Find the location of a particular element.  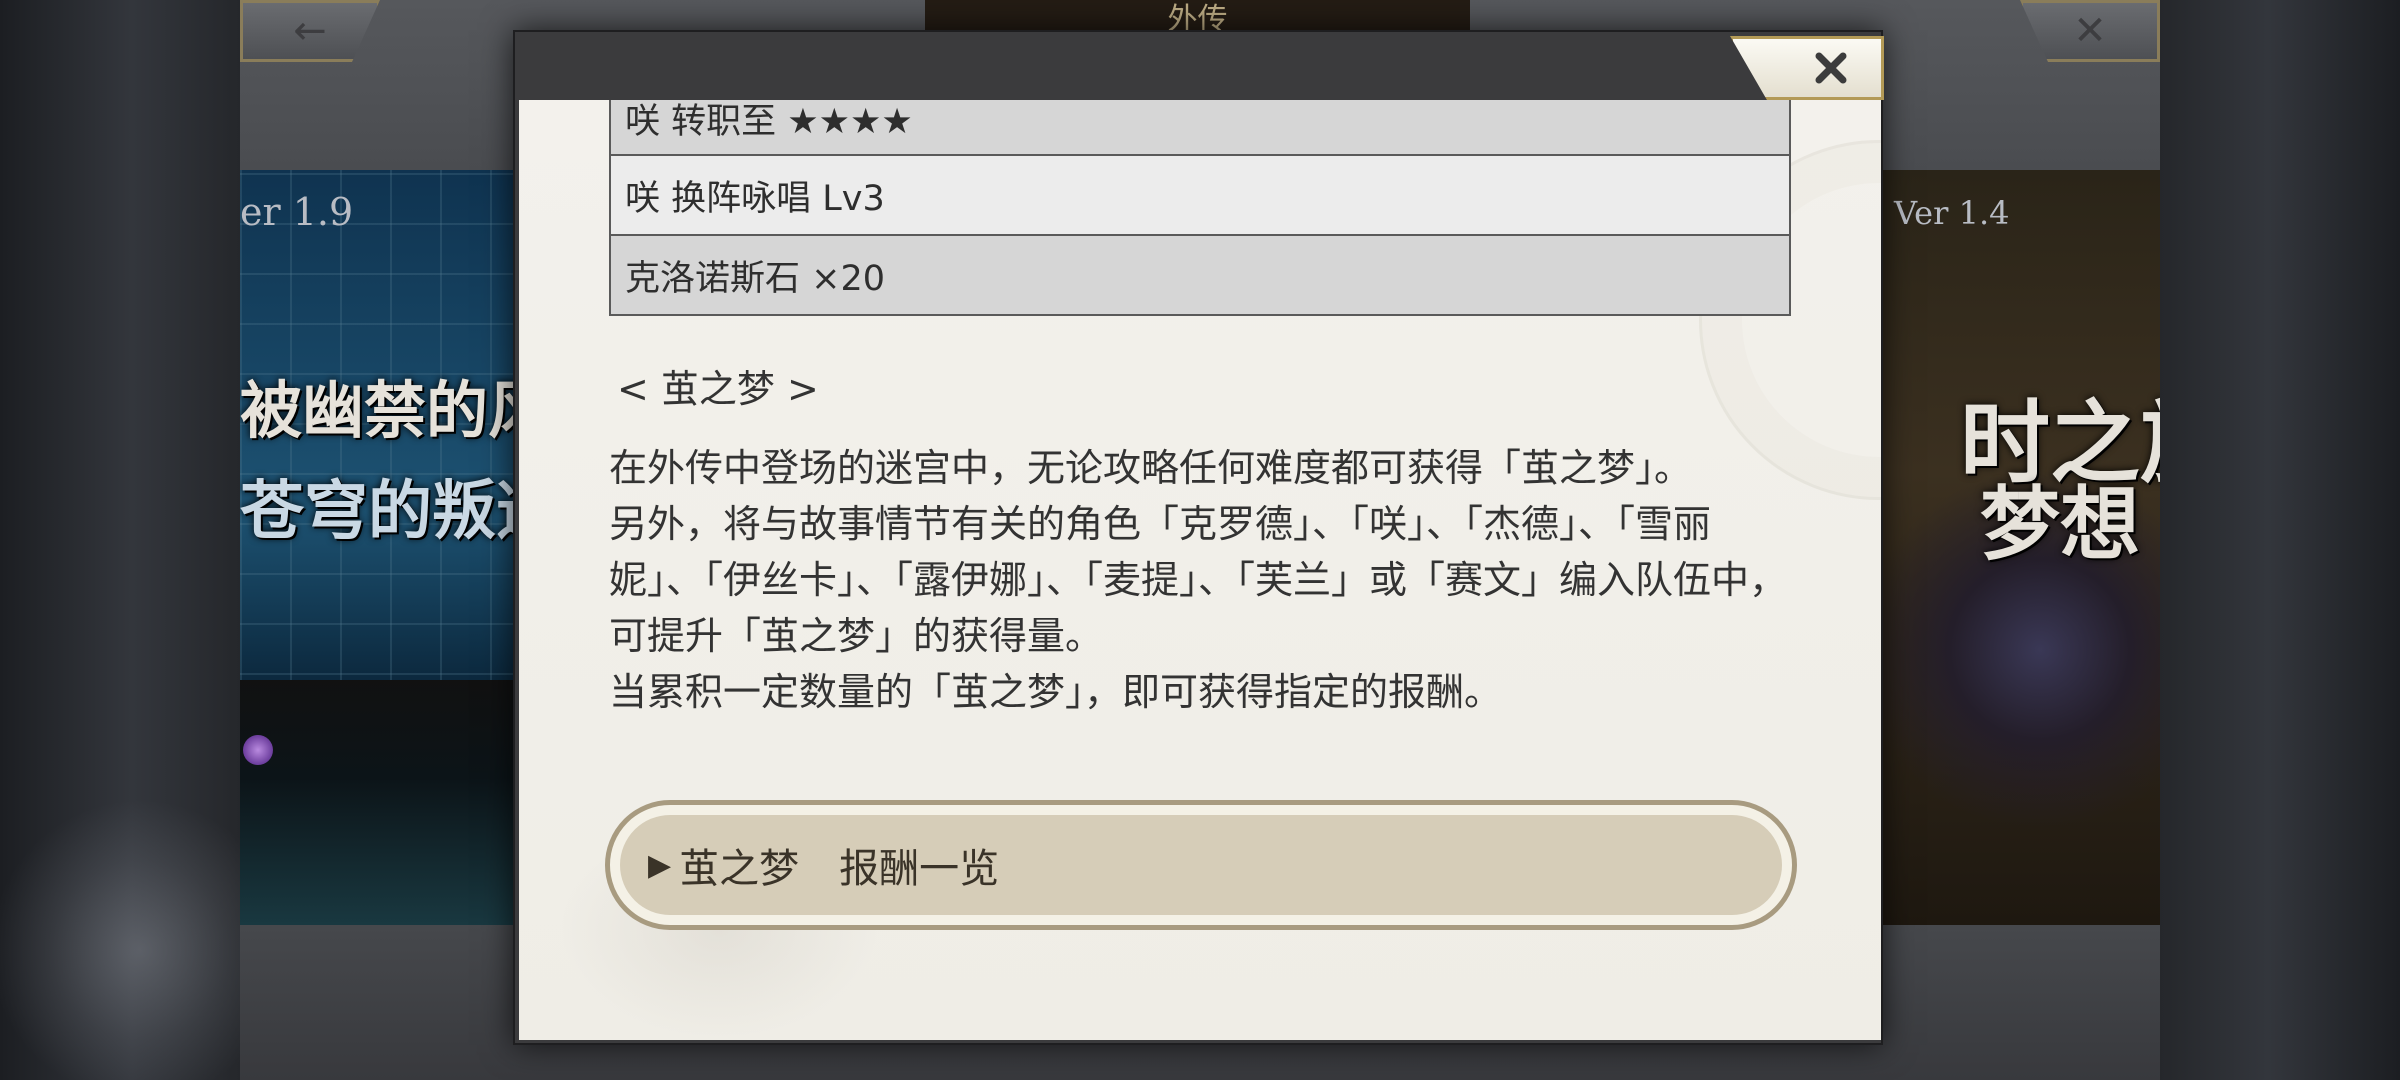

description-paragraph: 当累积一定数量的「茧之梦」，即可获得指定的报酬。 is located at coordinates (1056, 692).